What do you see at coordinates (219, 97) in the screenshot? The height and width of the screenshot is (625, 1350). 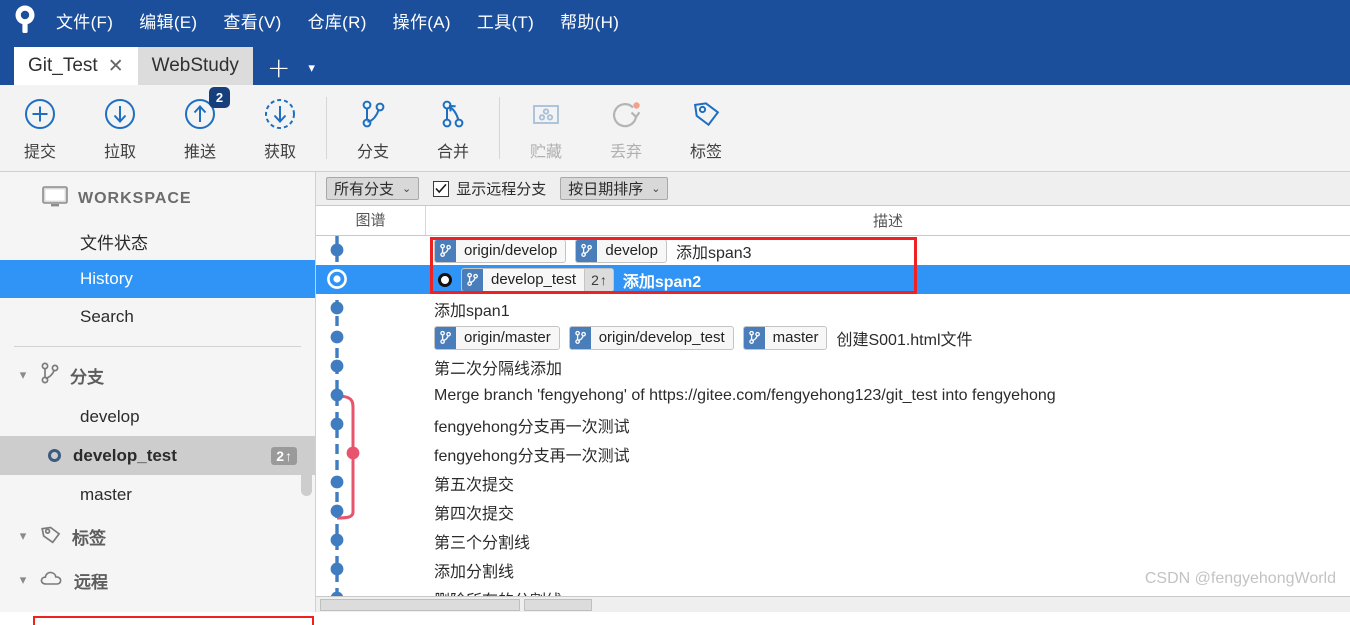 I see `push-count-badge: 2` at bounding box center [219, 97].